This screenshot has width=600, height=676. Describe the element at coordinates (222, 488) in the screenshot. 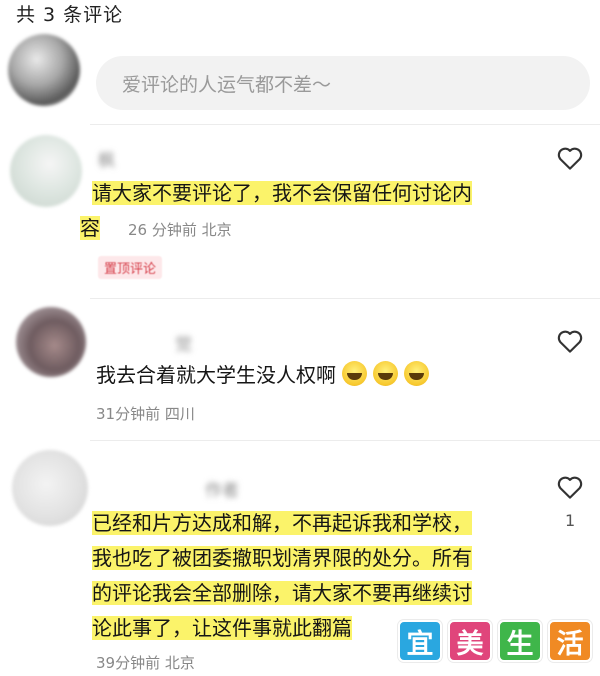

I see `author-name: 作者` at that location.